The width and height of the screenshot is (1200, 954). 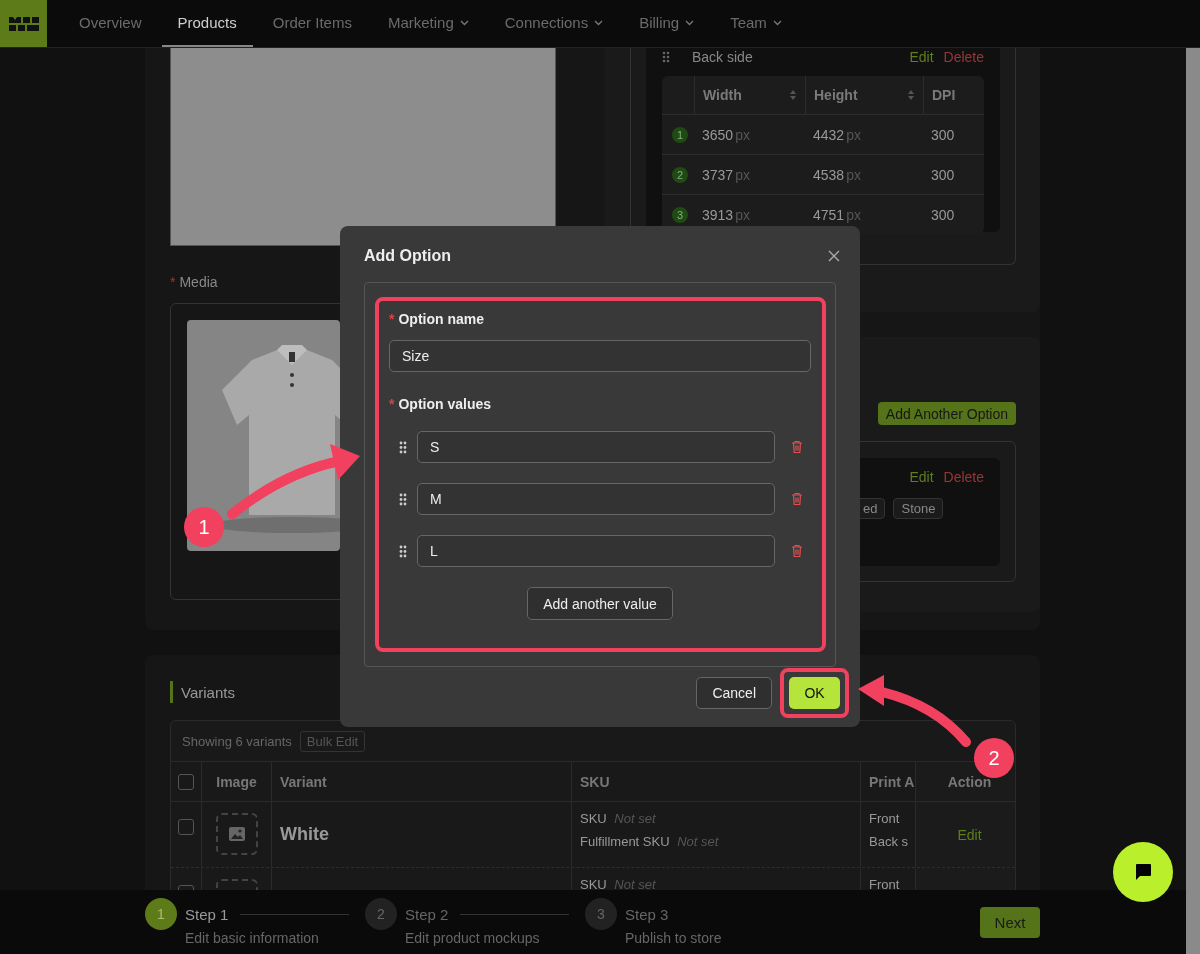 What do you see at coordinates (946, 413) in the screenshot?
I see `add-option-button: Add Another Option` at bounding box center [946, 413].